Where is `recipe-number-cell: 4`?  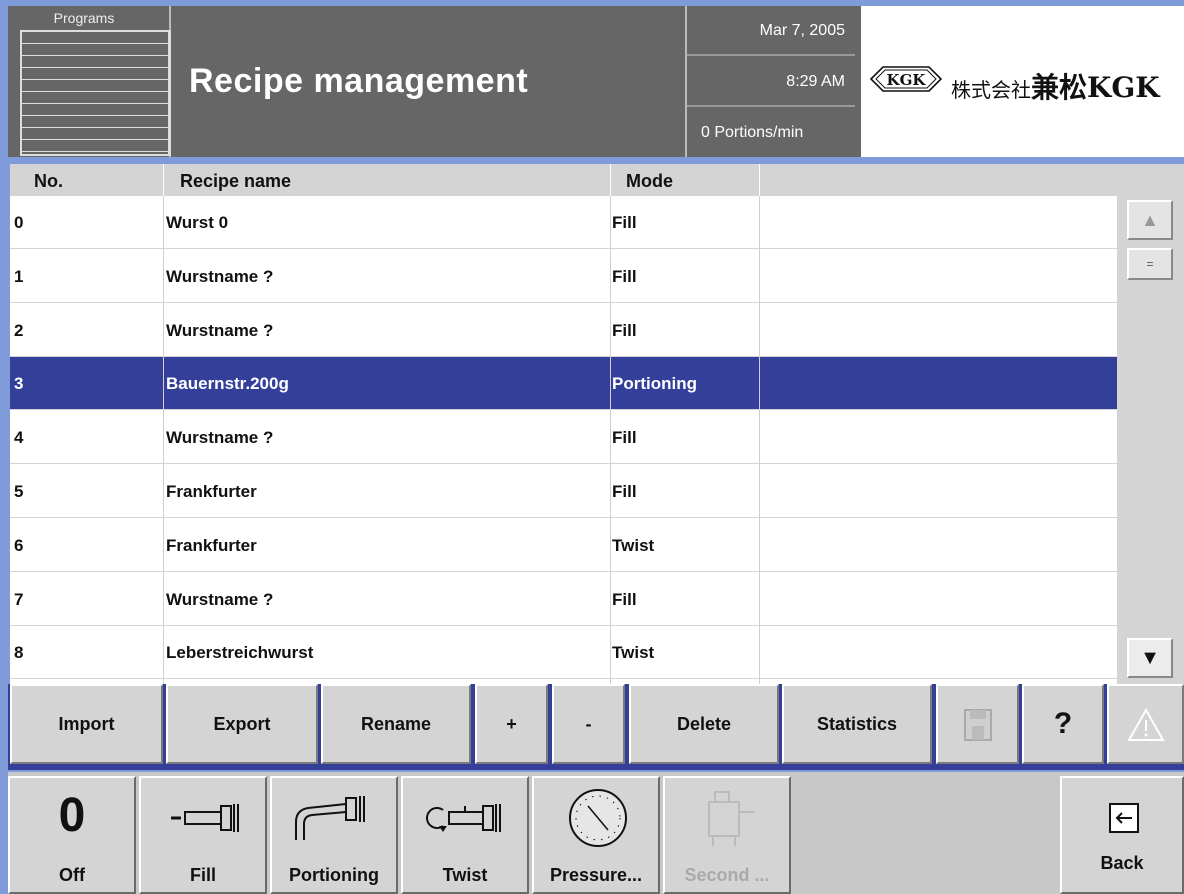
recipe-number-cell: 4 is located at coordinates (19, 438).